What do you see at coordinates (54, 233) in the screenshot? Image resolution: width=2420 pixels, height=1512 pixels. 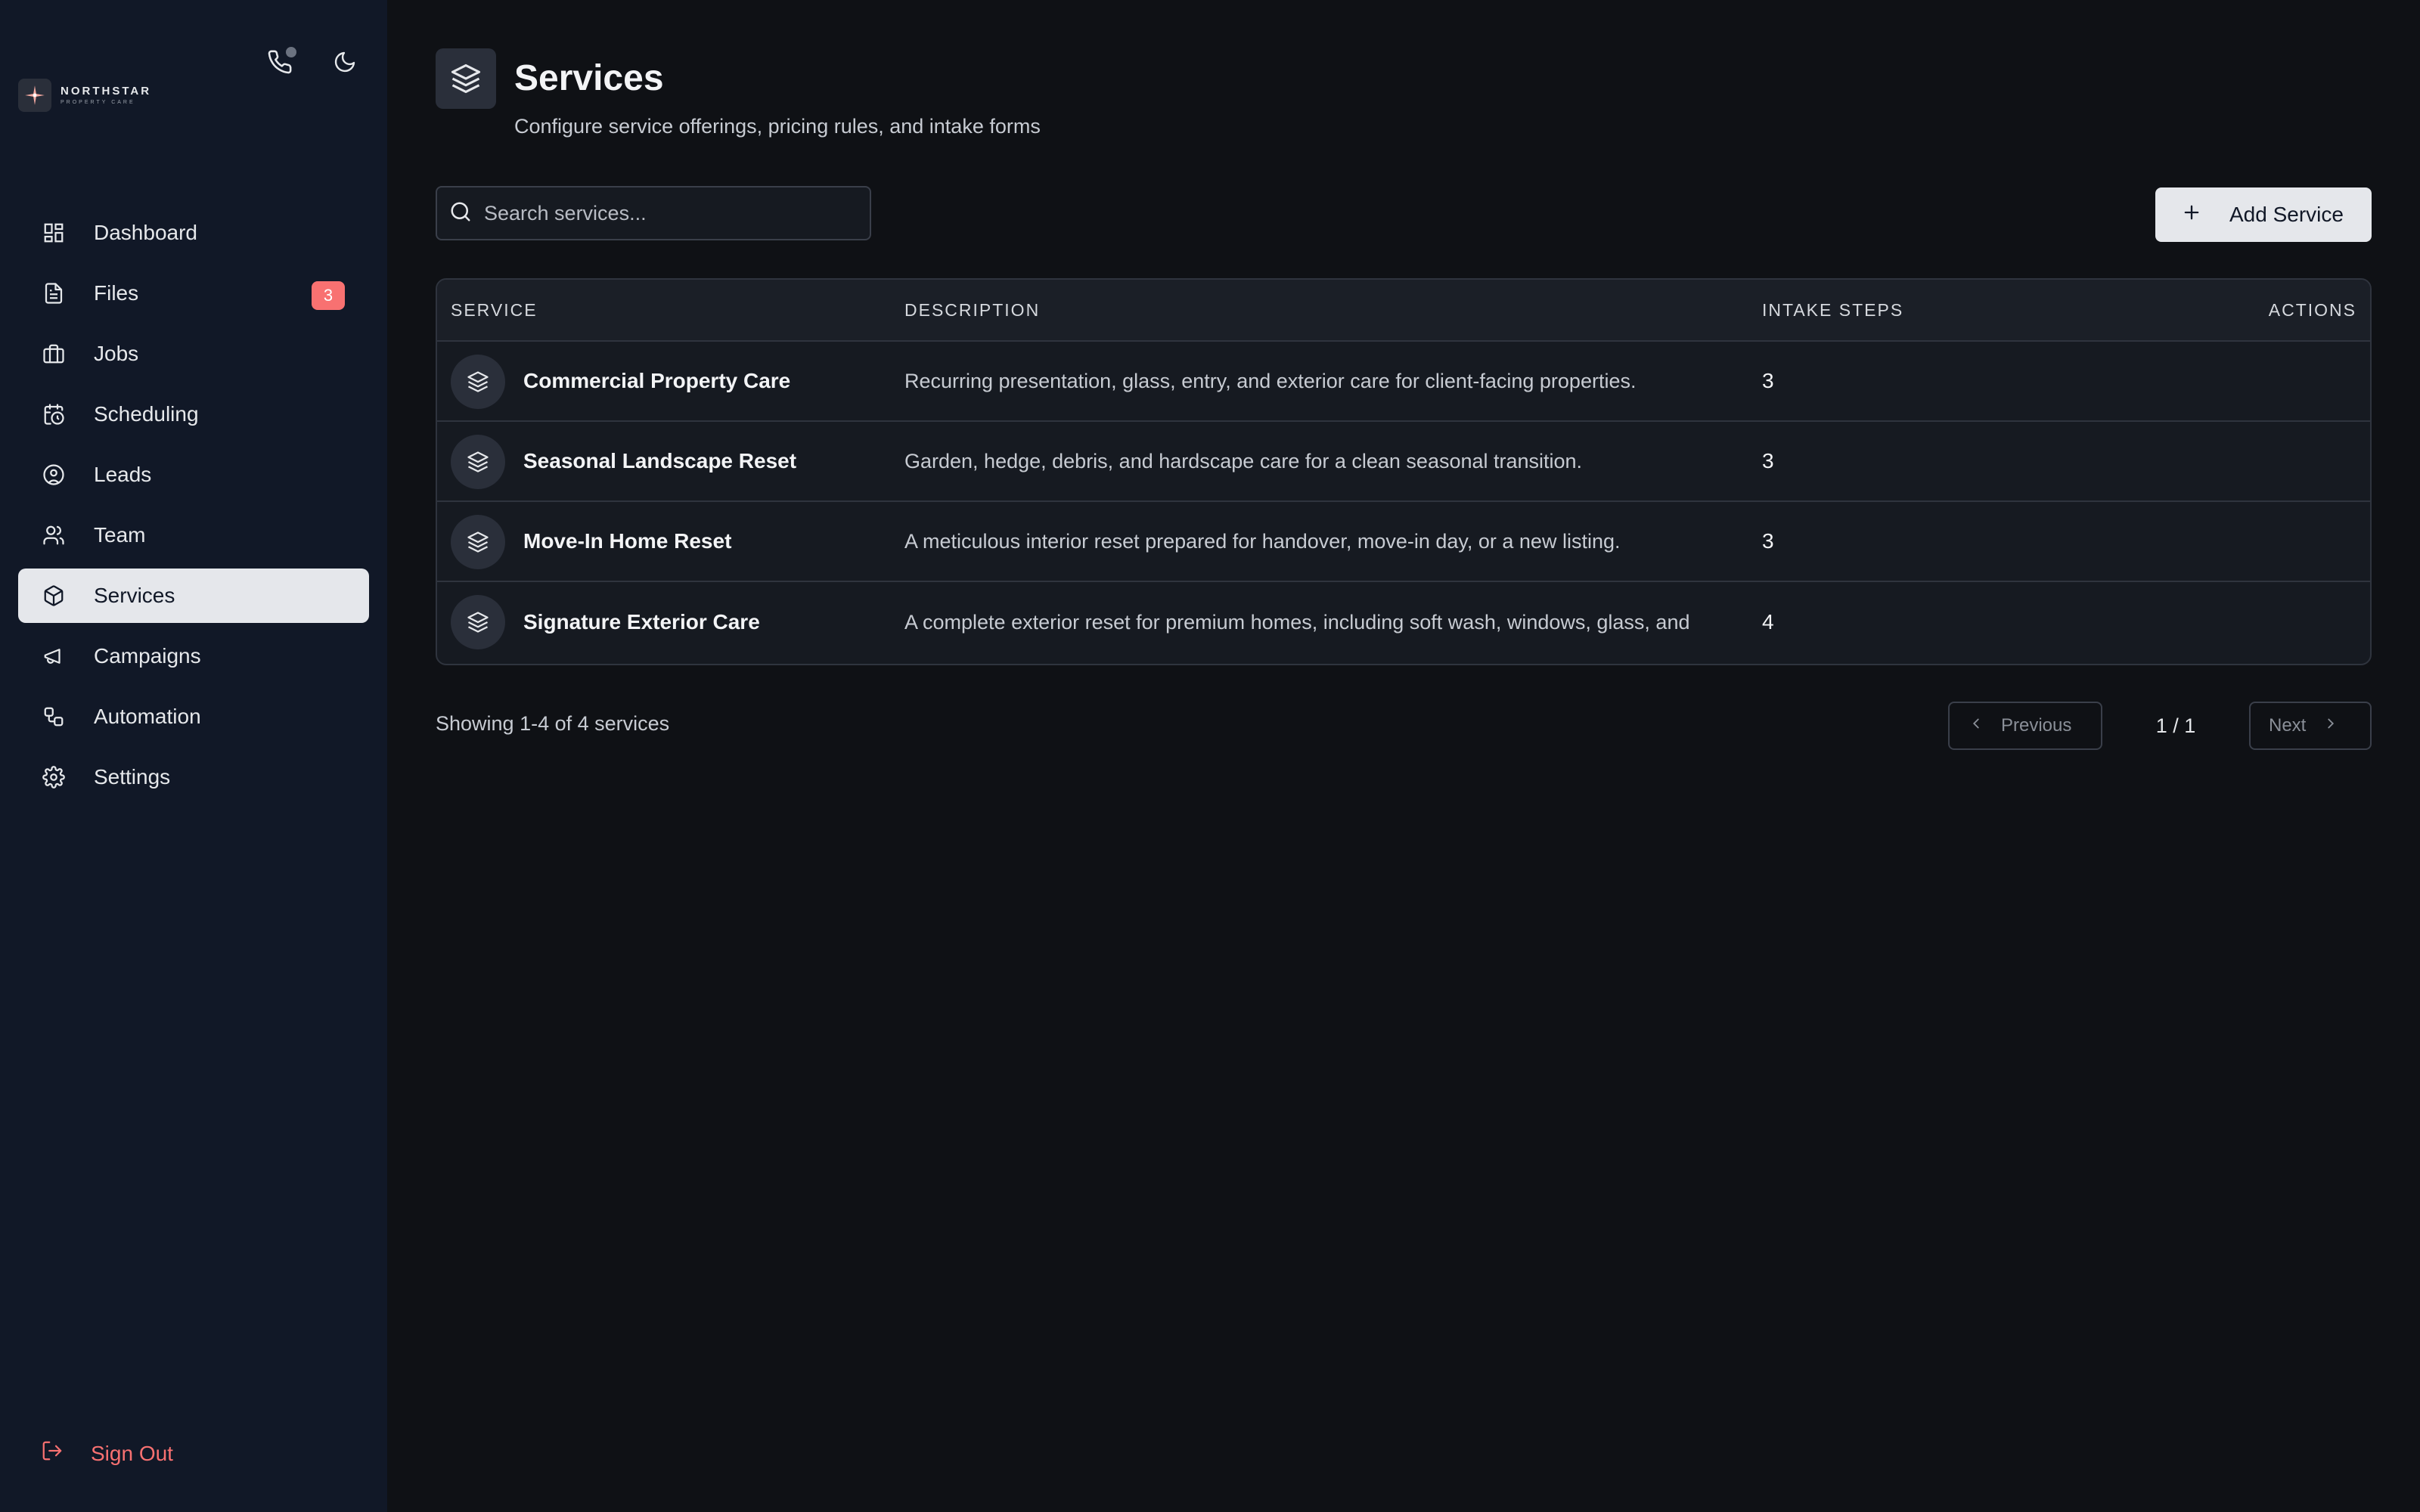 I see `dashboard-icon` at bounding box center [54, 233].